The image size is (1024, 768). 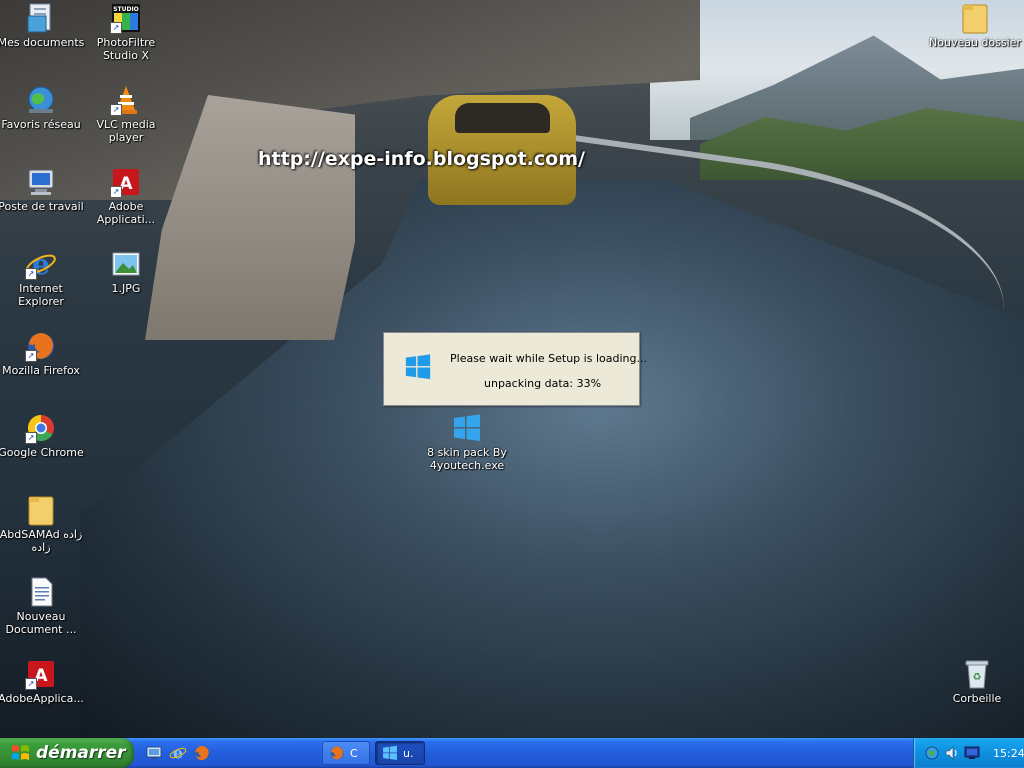 I want to click on desktop-icon-abdsamad-folder: AbdSAMAd زاده زاده, so click(x=41, y=524).